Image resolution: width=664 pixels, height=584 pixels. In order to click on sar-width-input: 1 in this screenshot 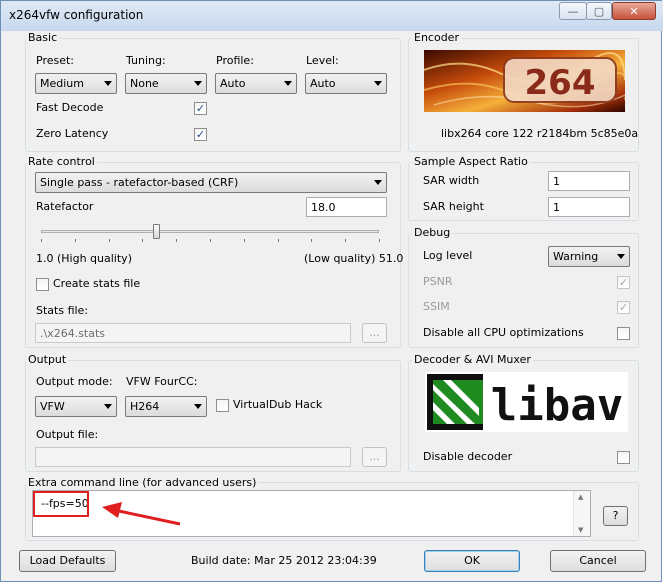, I will do `click(589, 181)`.